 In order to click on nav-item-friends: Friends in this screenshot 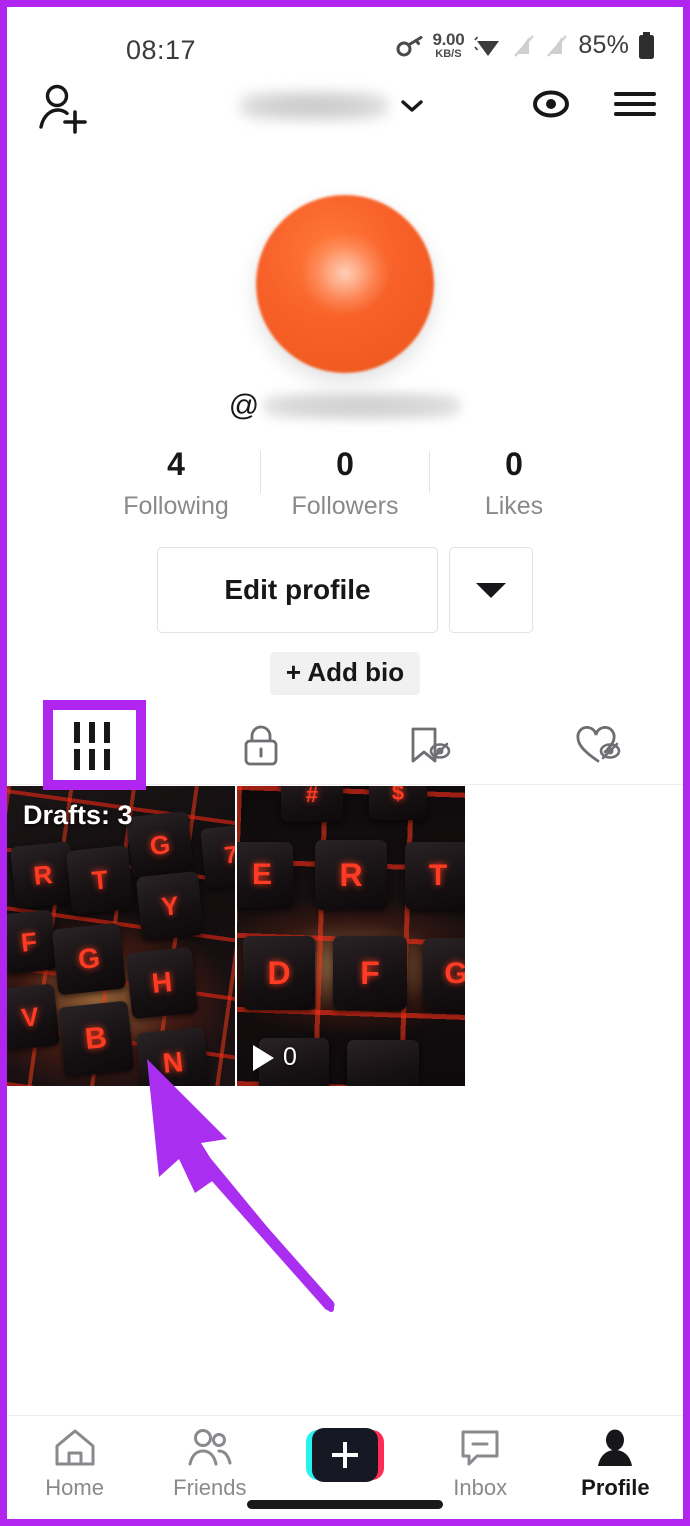, I will do `click(209, 1464)`.